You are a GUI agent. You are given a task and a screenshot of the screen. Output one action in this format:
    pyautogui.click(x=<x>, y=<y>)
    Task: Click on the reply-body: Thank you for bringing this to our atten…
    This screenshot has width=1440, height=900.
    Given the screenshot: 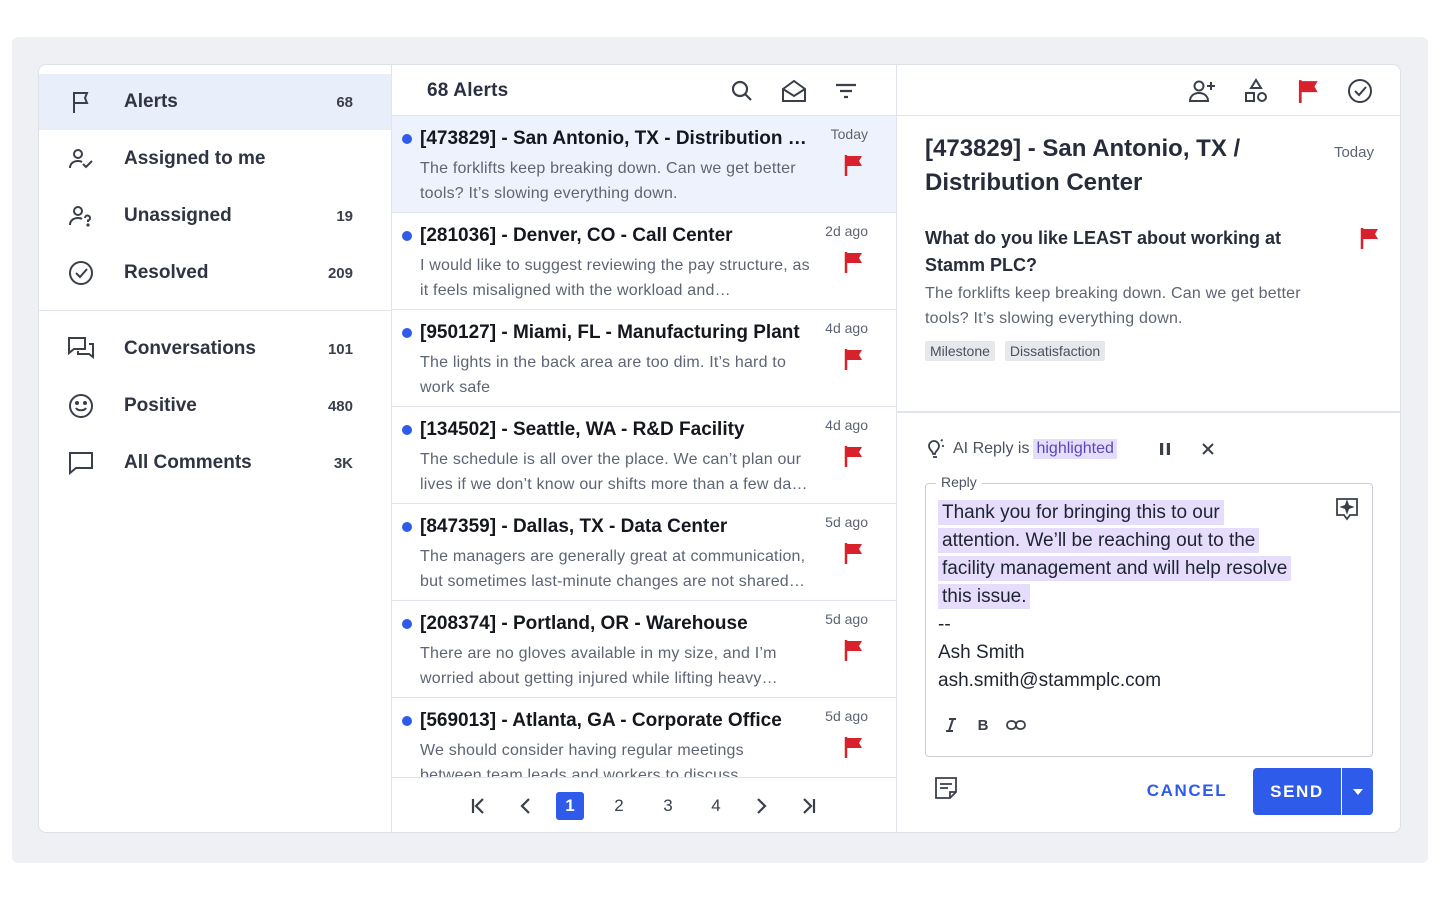 What is the action you would take?
    pyautogui.click(x=1133, y=597)
    